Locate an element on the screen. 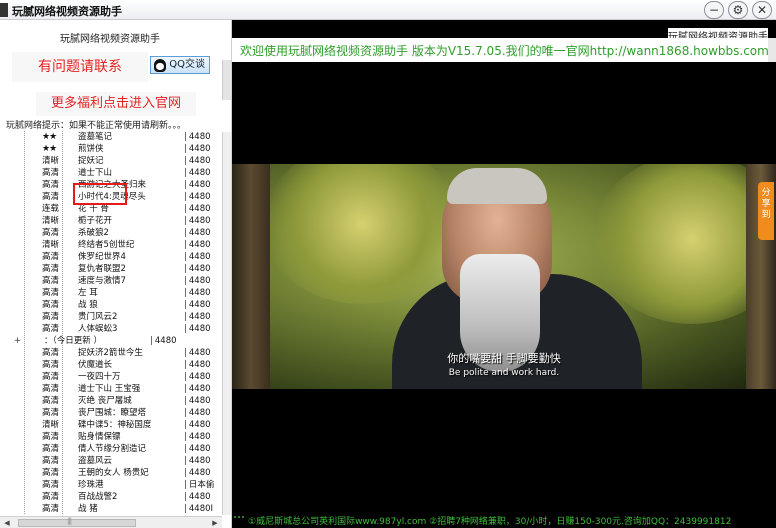 This screenshot has width=776, height=528. video-title: 倩人节缘分割造记 is located at coordinates (112, 449).